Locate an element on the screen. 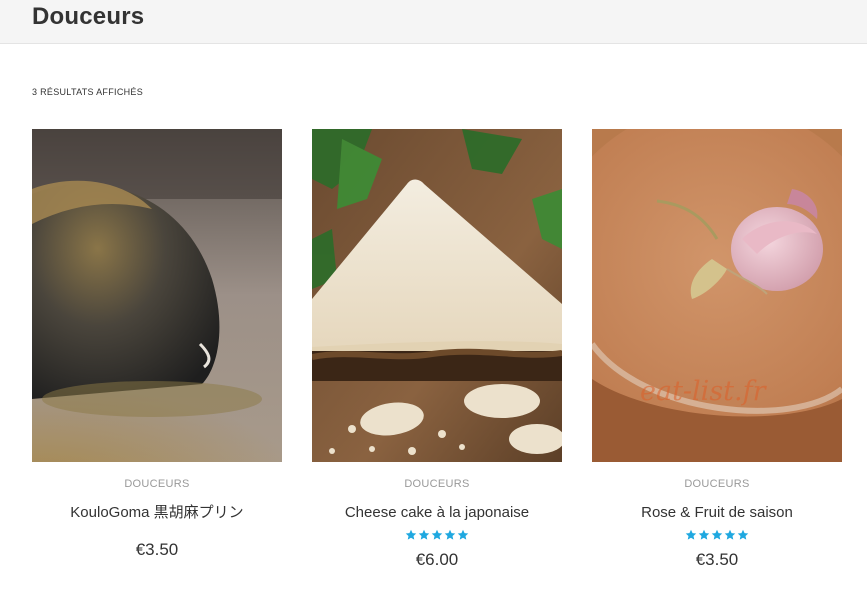 The width and height of the screenshot is (867, 607). image-watermark: eat-list.fr is located at coordinates (703, 391).